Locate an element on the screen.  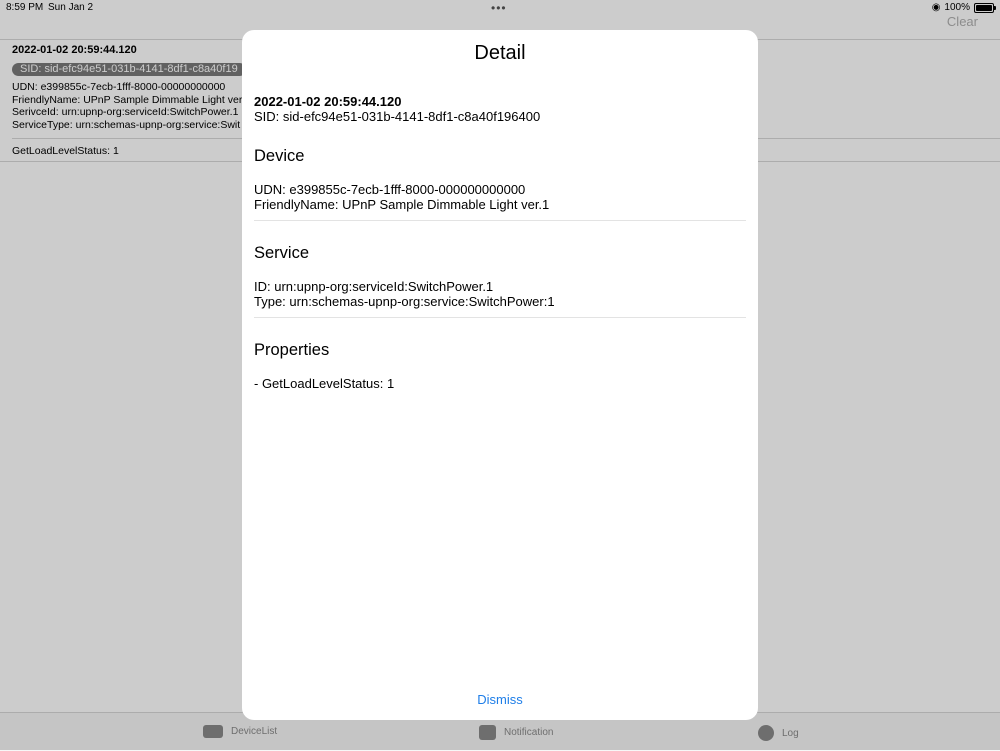
detail-timestamp: 2022-01-02 20:59:44.120 is located at coordinates (328, 101).